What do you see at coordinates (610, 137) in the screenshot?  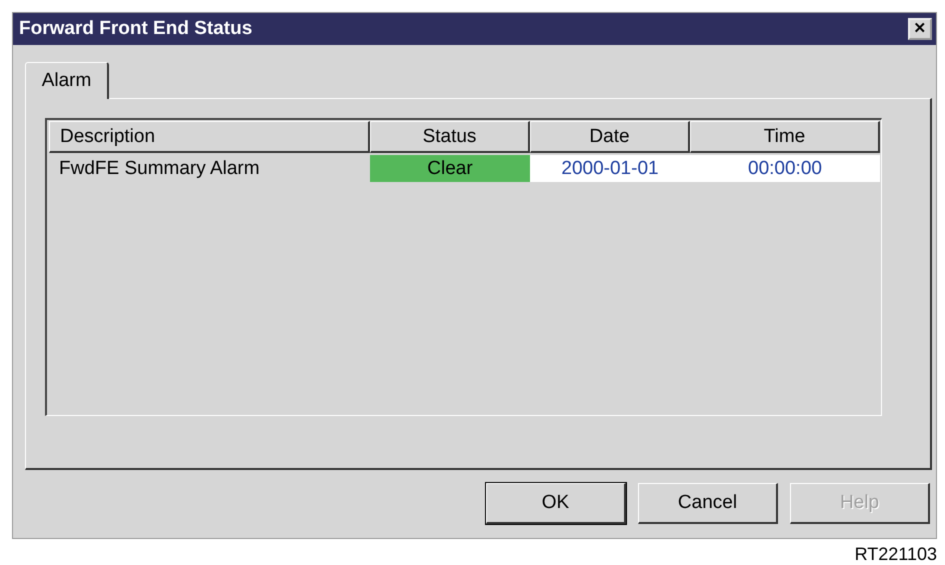 I see `column-header: Date` at bounding box center [610, 137].